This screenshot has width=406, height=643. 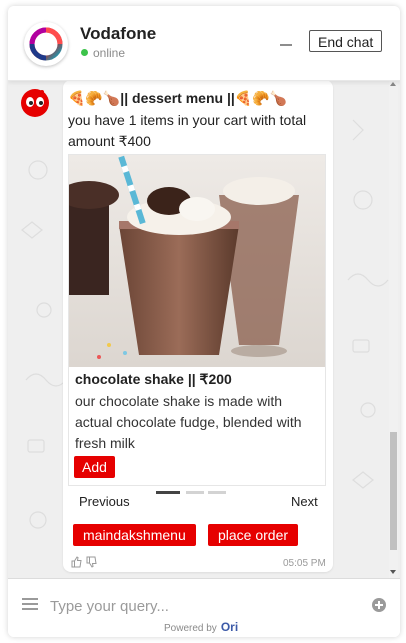 I want to click on vodafone-logo, so click(x=46, y=44).